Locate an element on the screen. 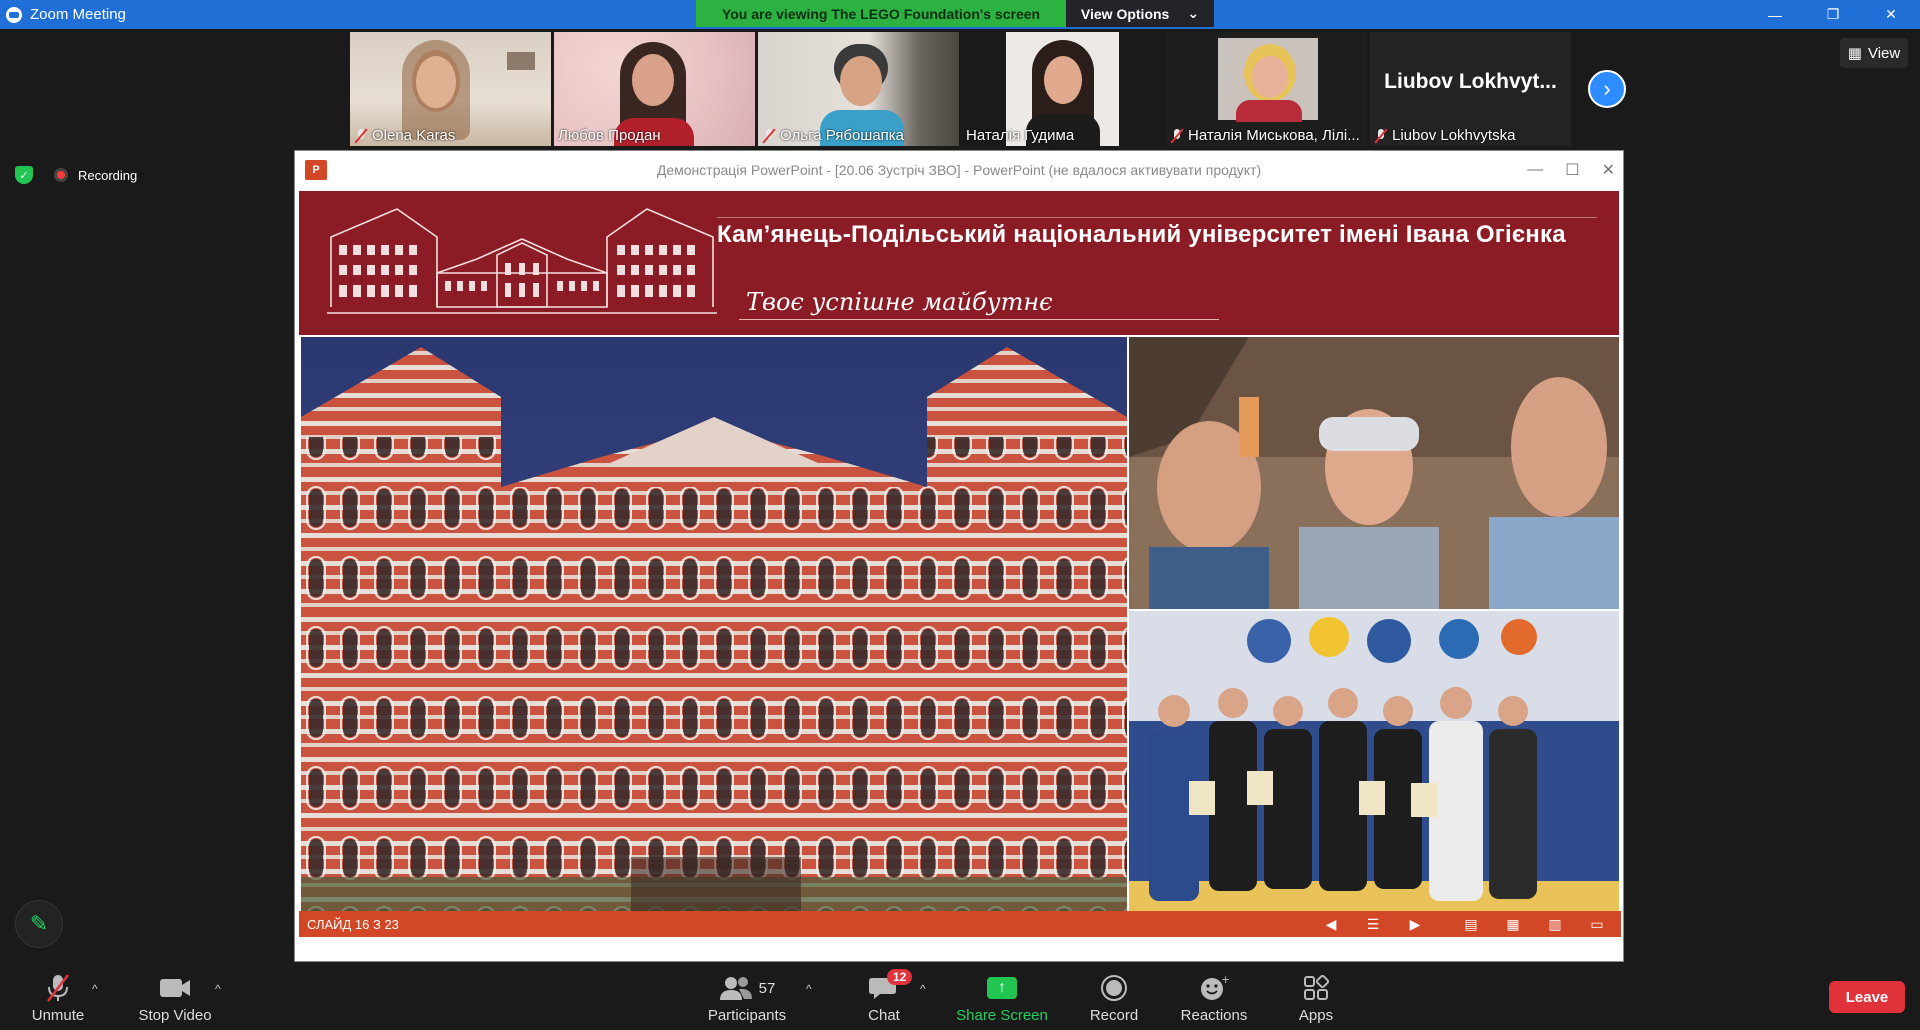  muted-microphone-icon is located at coordinates (58, 988).